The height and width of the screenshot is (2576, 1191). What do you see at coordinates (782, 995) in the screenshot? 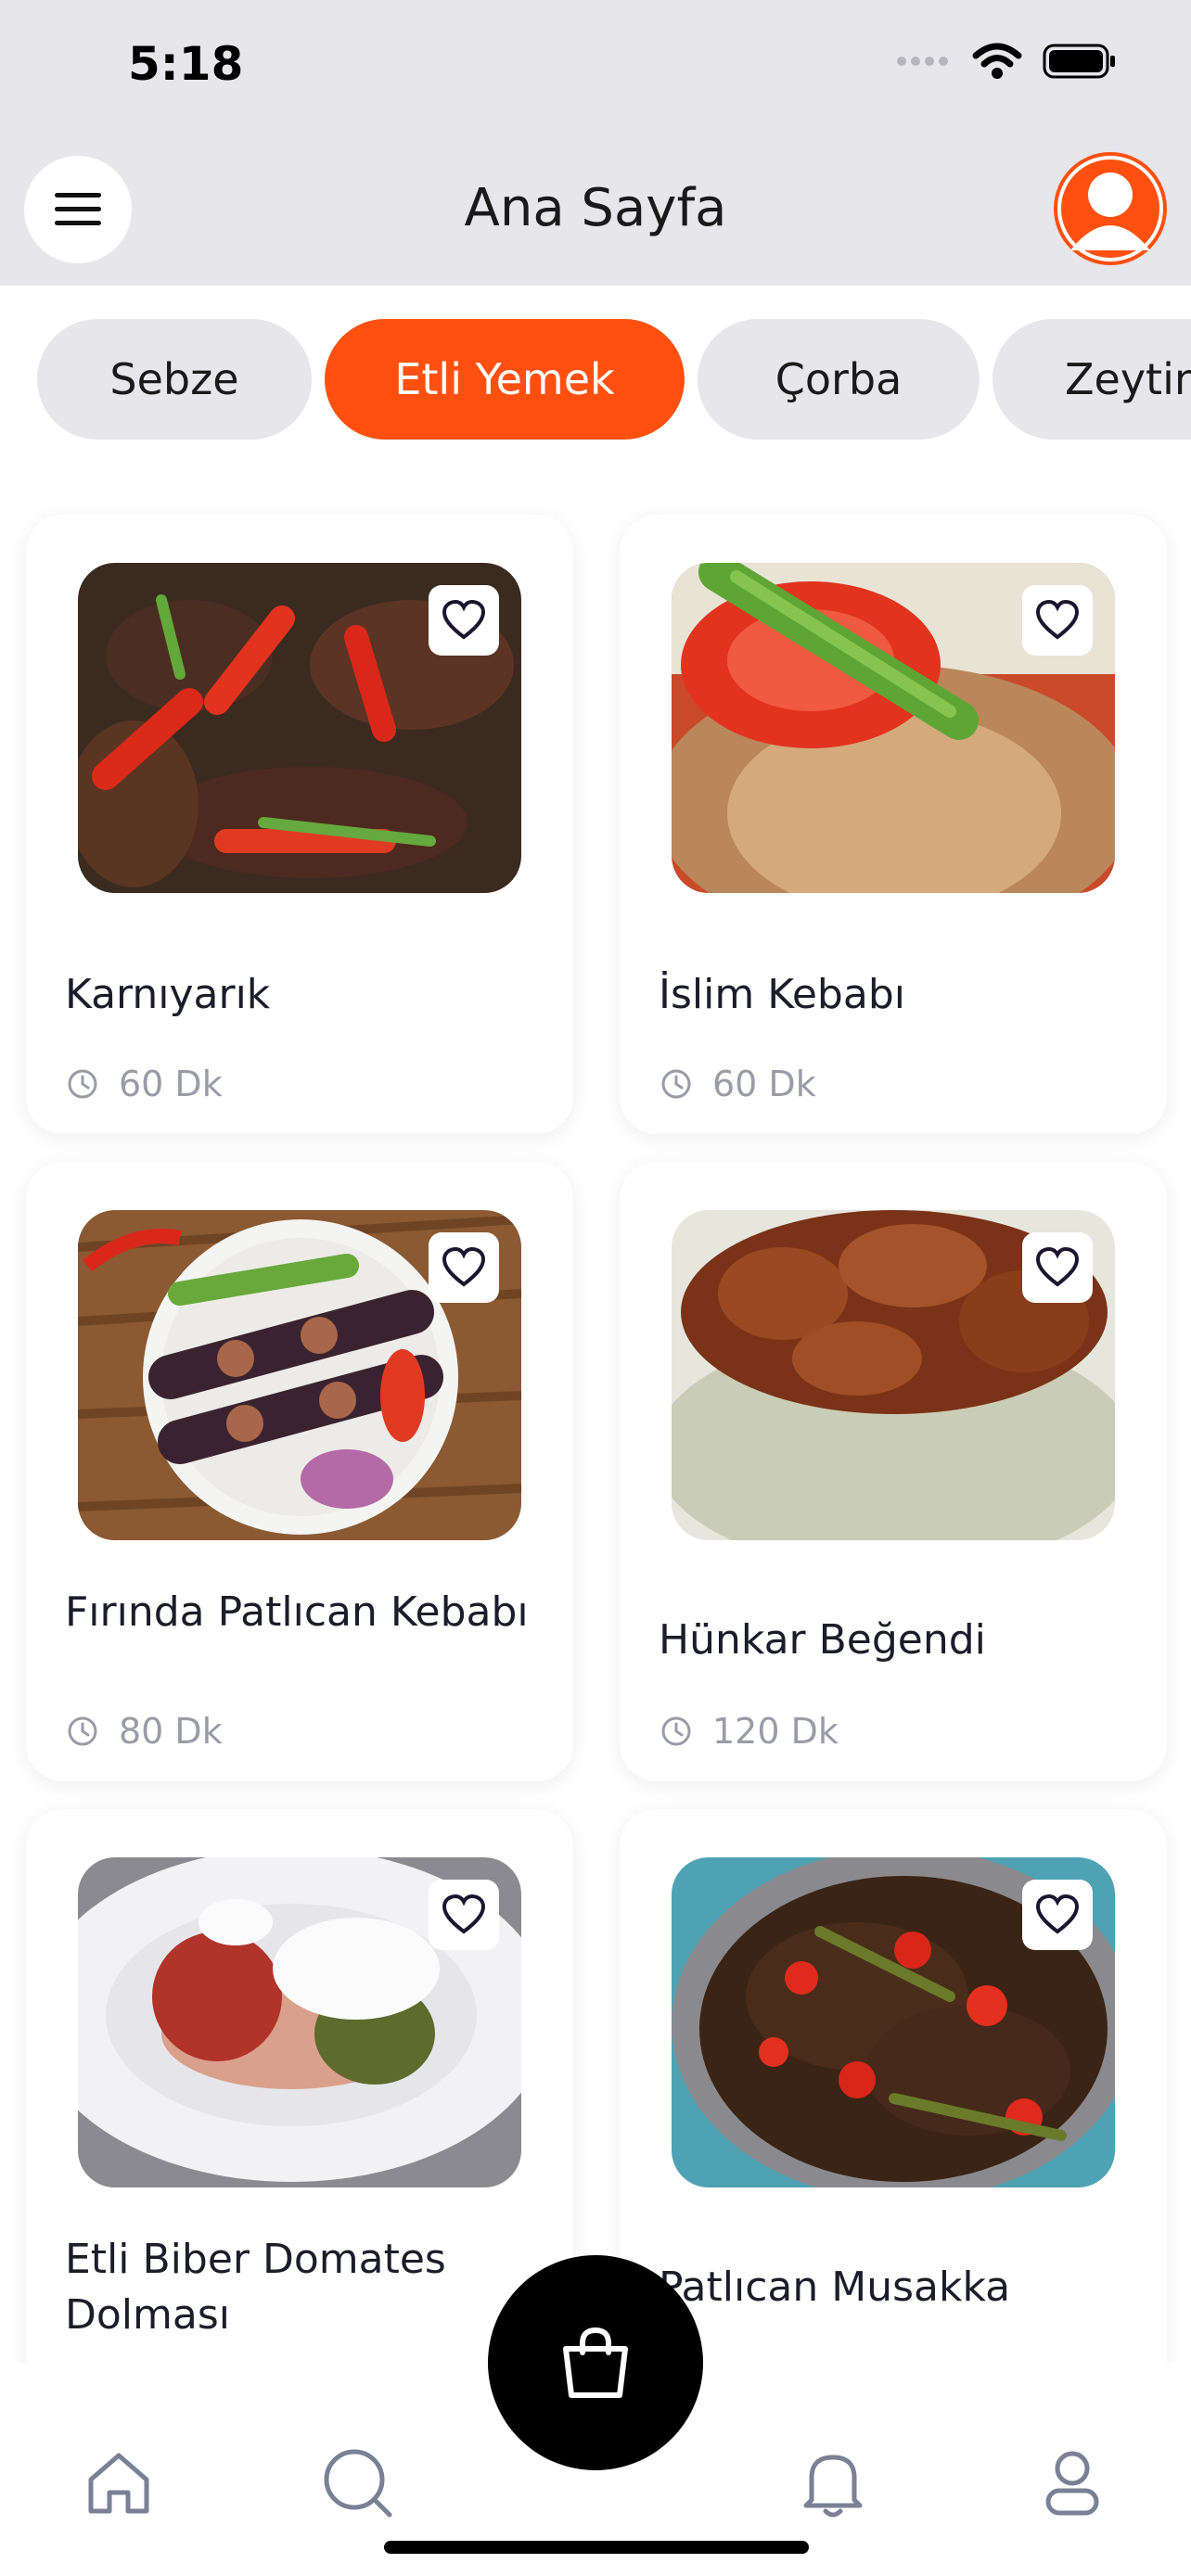
I see `recipe-title: İslim Kebabı` at bounding box center [782, 995].